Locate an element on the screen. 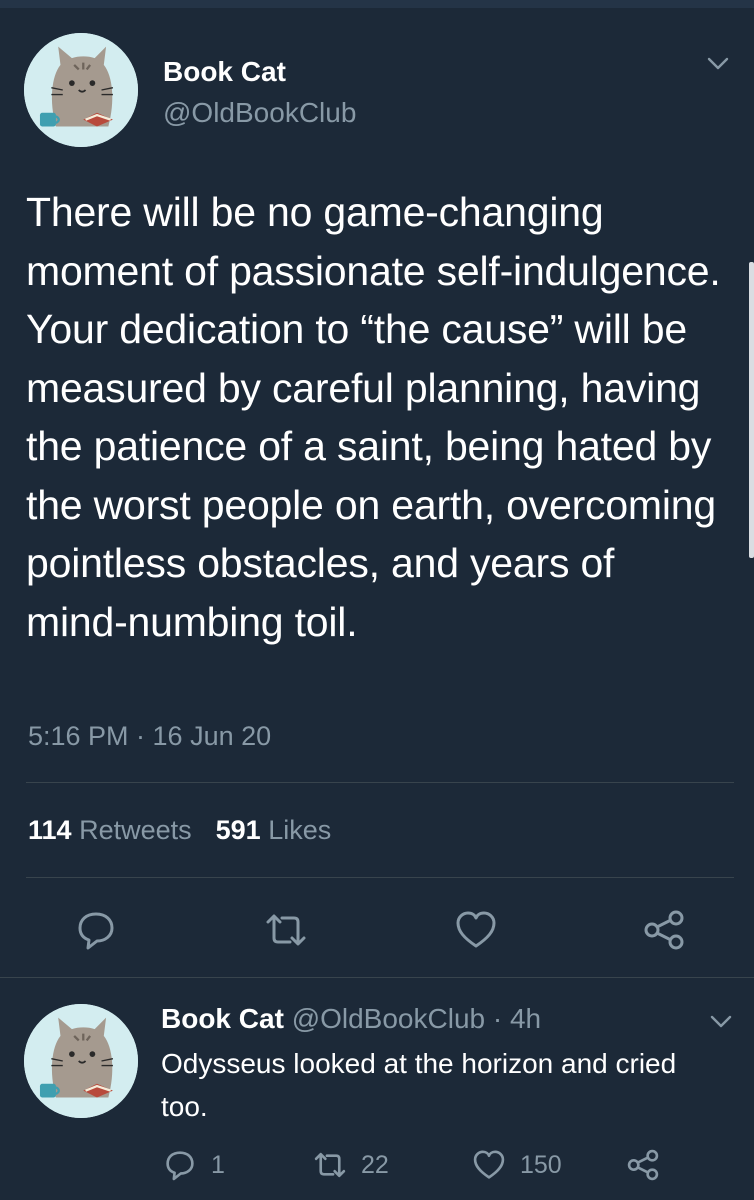 This screenshot has width=754, height=1200. reply-likes-count: 150 is located at coordinates (541, 1164).